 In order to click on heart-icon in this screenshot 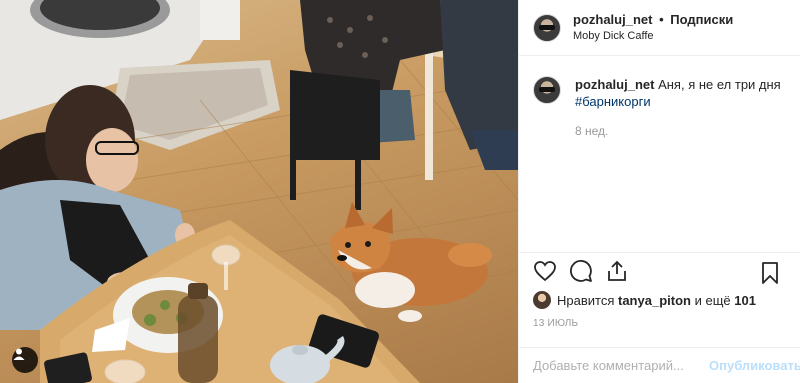, I will do `click(545, 271)`.